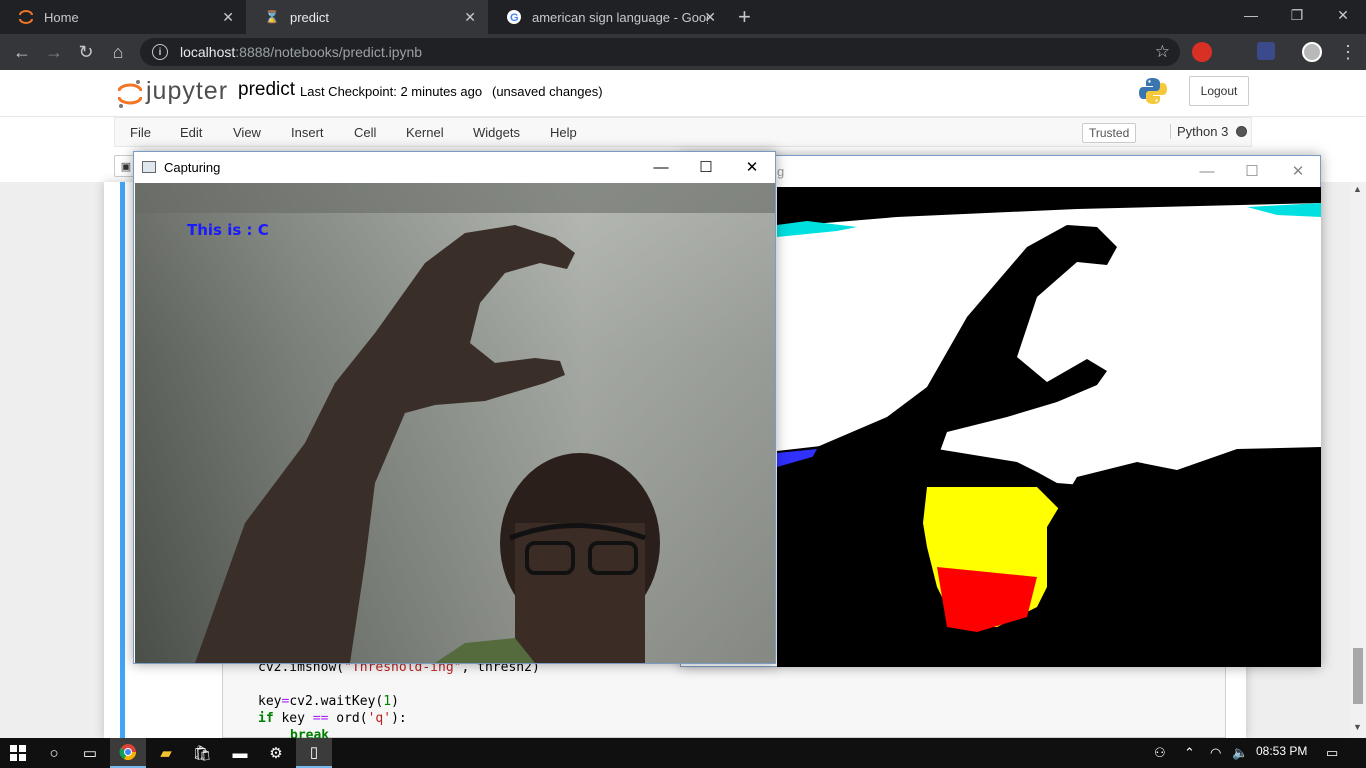 This screenshot has width=1366, height=768. Describe the element at coordinates (1348, 52) in the screenshot. I see `menu-dots-icon: ⋮` at that location.